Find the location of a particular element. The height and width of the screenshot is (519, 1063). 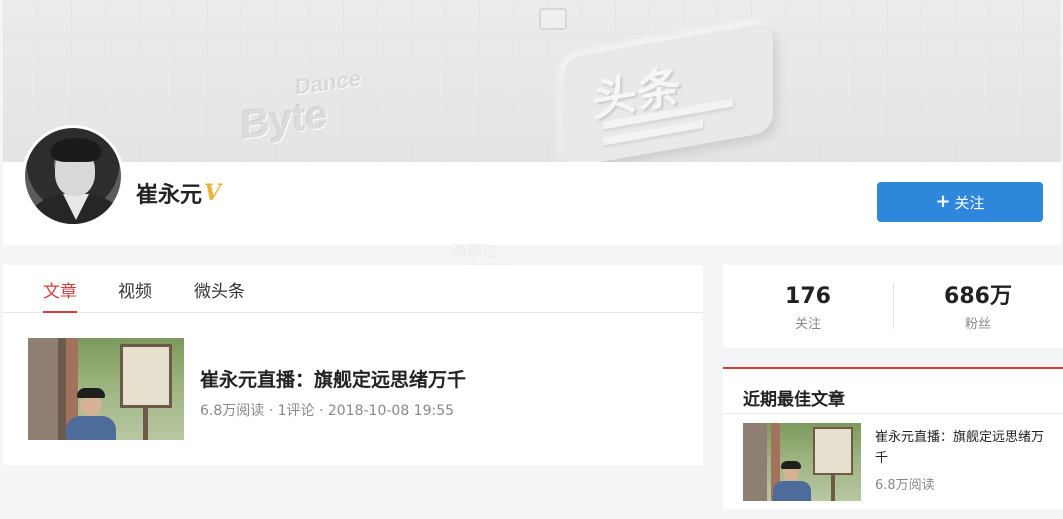

verified-icon: V is located at coordinates (213, 193).